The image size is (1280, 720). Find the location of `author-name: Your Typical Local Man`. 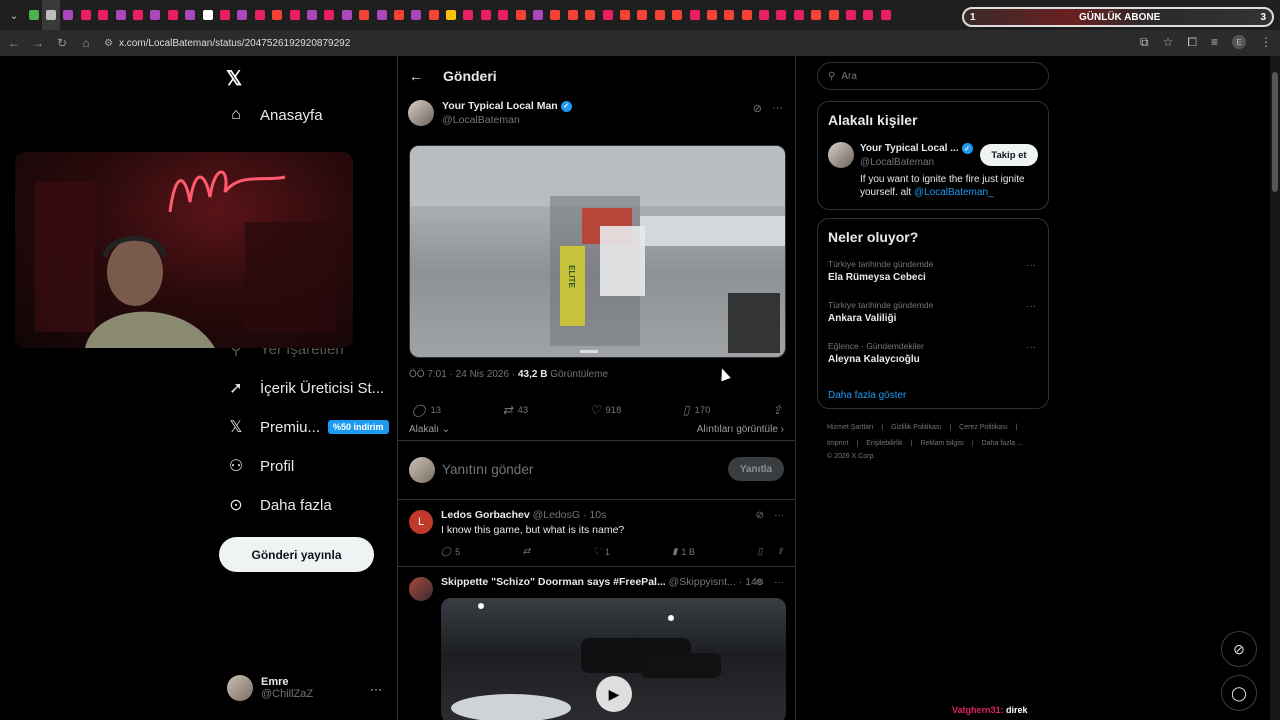

author-name: Your Typical Local Man is located at coordinates (500, 106).